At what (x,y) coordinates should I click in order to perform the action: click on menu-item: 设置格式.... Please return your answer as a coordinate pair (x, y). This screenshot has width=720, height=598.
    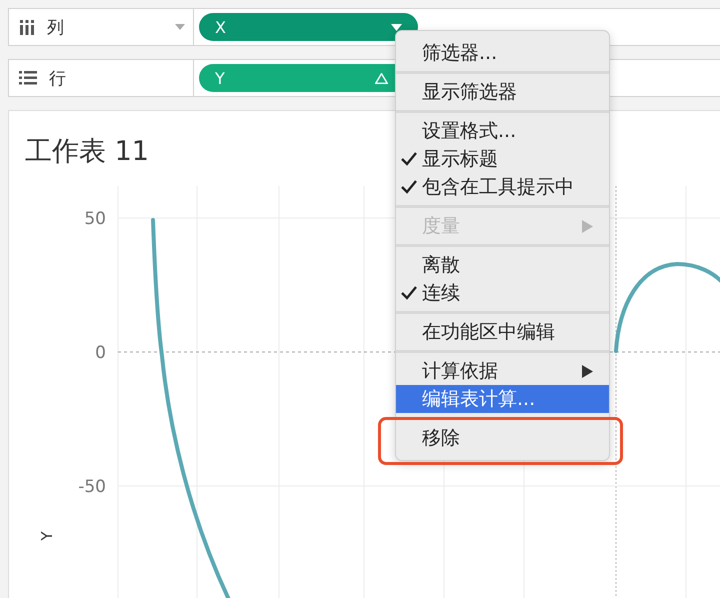
    Looking at the image, I should click on (502, 131).